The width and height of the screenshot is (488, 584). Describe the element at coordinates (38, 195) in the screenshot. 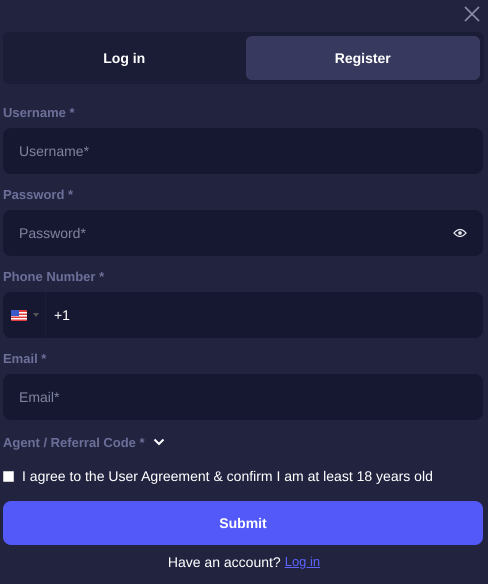

I see `field-label: Password *` at that location.